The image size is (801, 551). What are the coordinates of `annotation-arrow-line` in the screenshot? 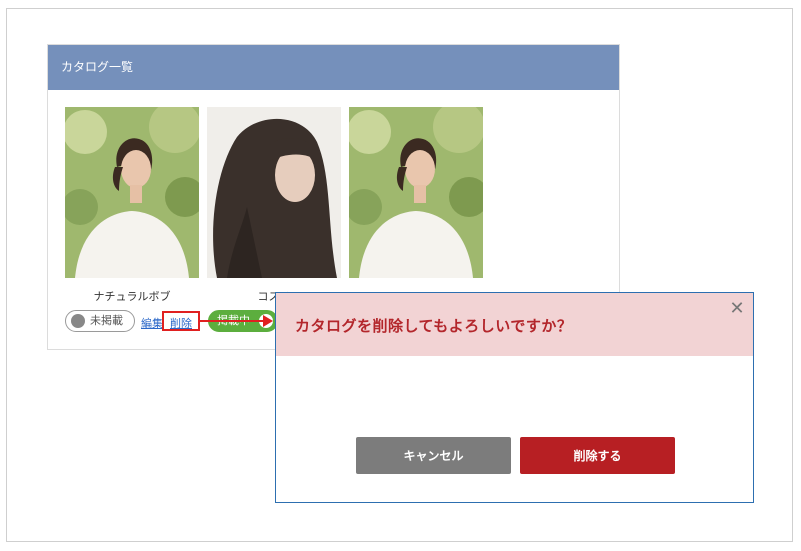 It's located at (233, 321).